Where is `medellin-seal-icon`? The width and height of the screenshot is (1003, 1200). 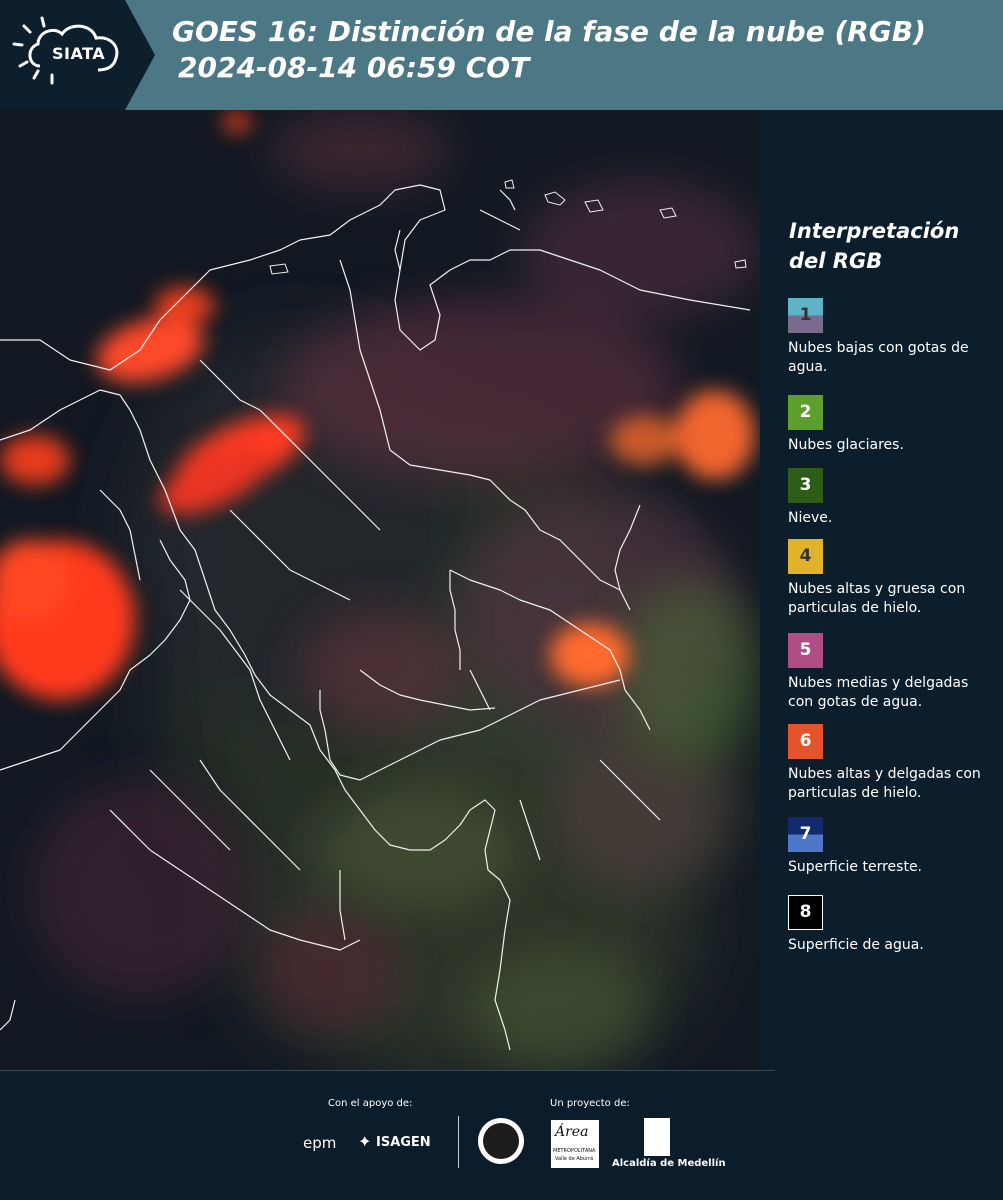
medellin-seal-icon is located at coordinates (501, 1141).